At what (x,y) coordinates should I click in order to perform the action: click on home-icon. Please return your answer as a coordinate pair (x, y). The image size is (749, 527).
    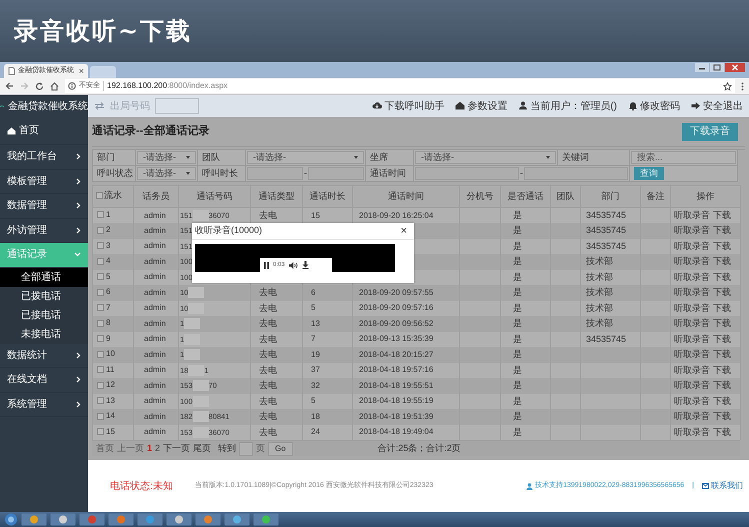
    Looking at the image, I should click on (54, 86).